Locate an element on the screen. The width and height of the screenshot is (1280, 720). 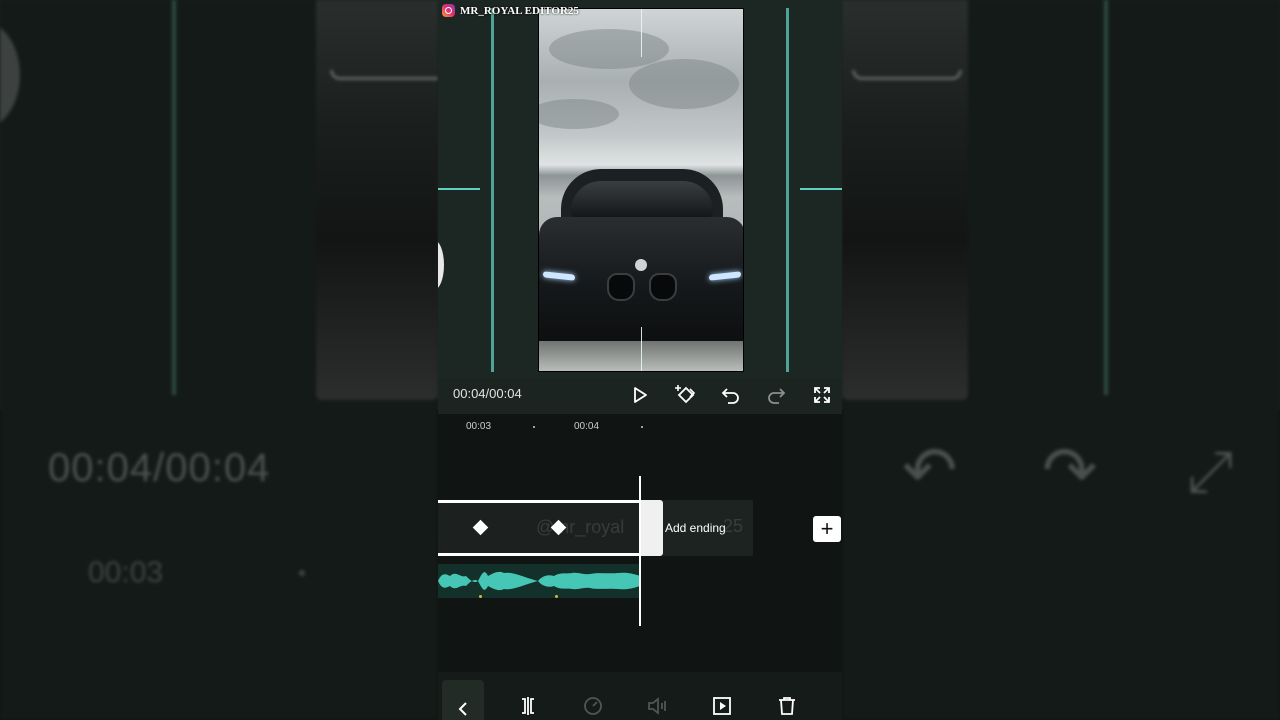
play-button is located at coordinates (640, 395).